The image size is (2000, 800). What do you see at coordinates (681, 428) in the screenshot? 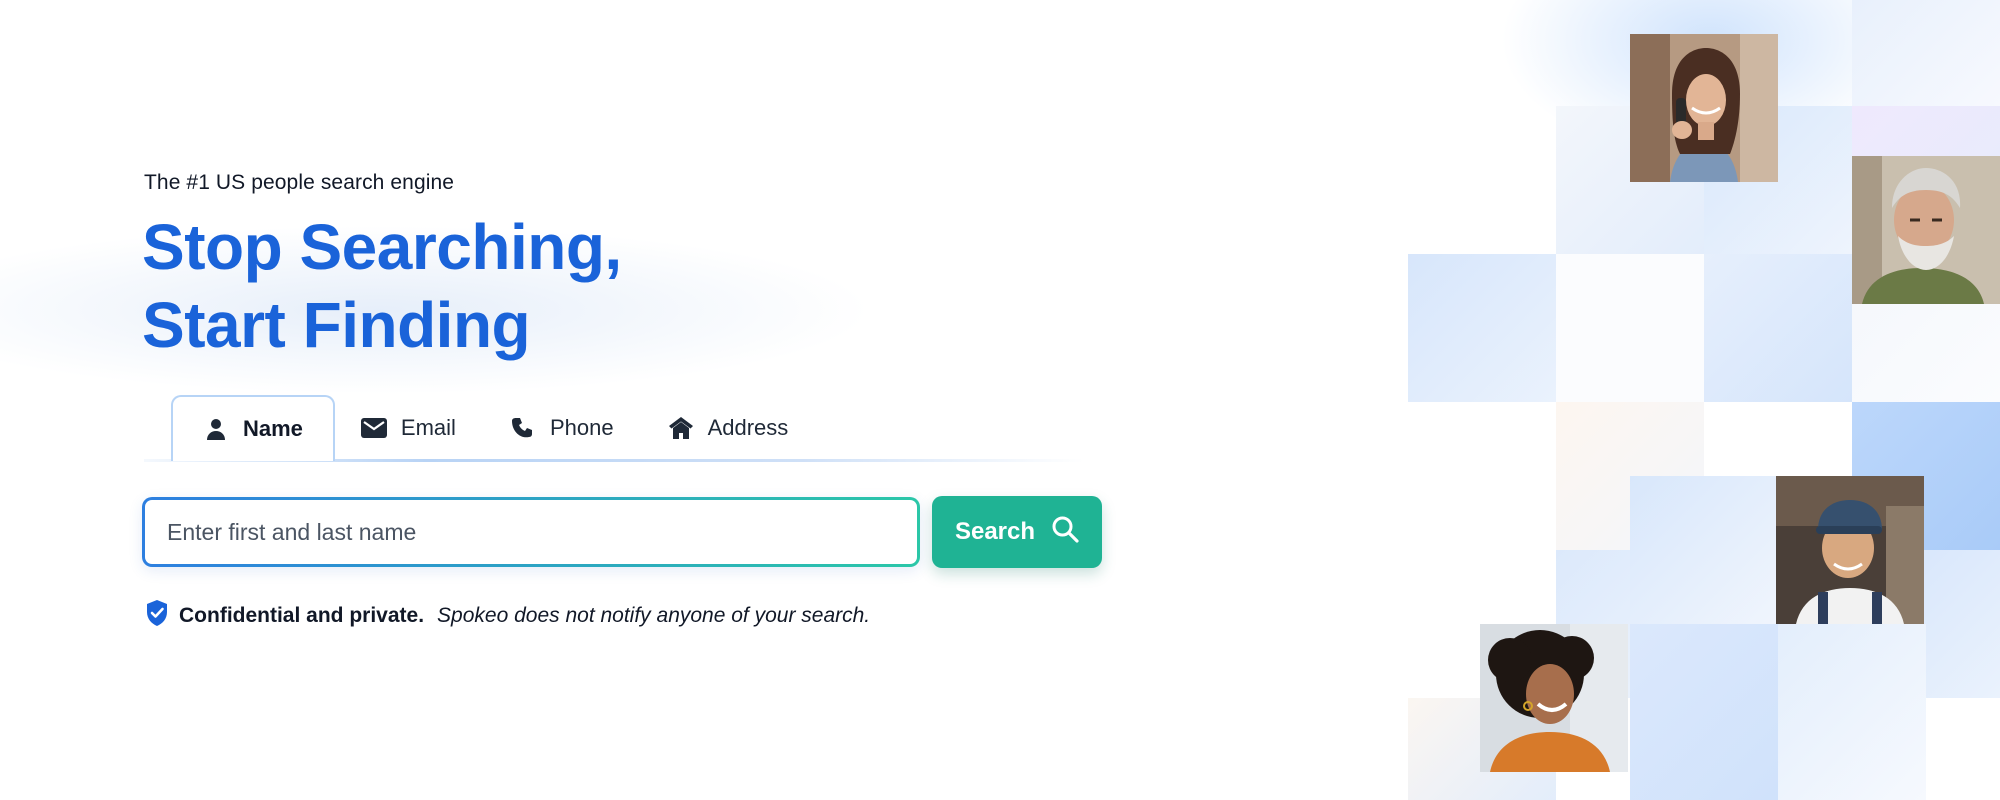
I see `house-icon` at bounding box center [681, 428].